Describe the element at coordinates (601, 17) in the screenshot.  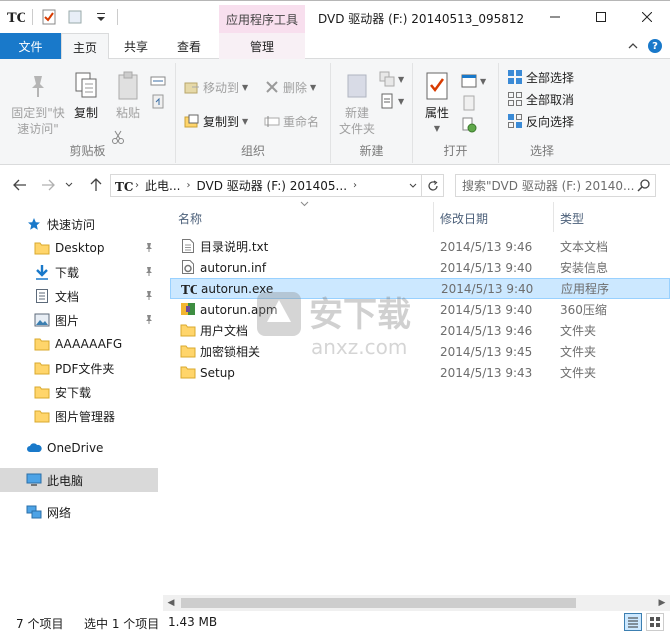
I see `maximize-button` at that location.